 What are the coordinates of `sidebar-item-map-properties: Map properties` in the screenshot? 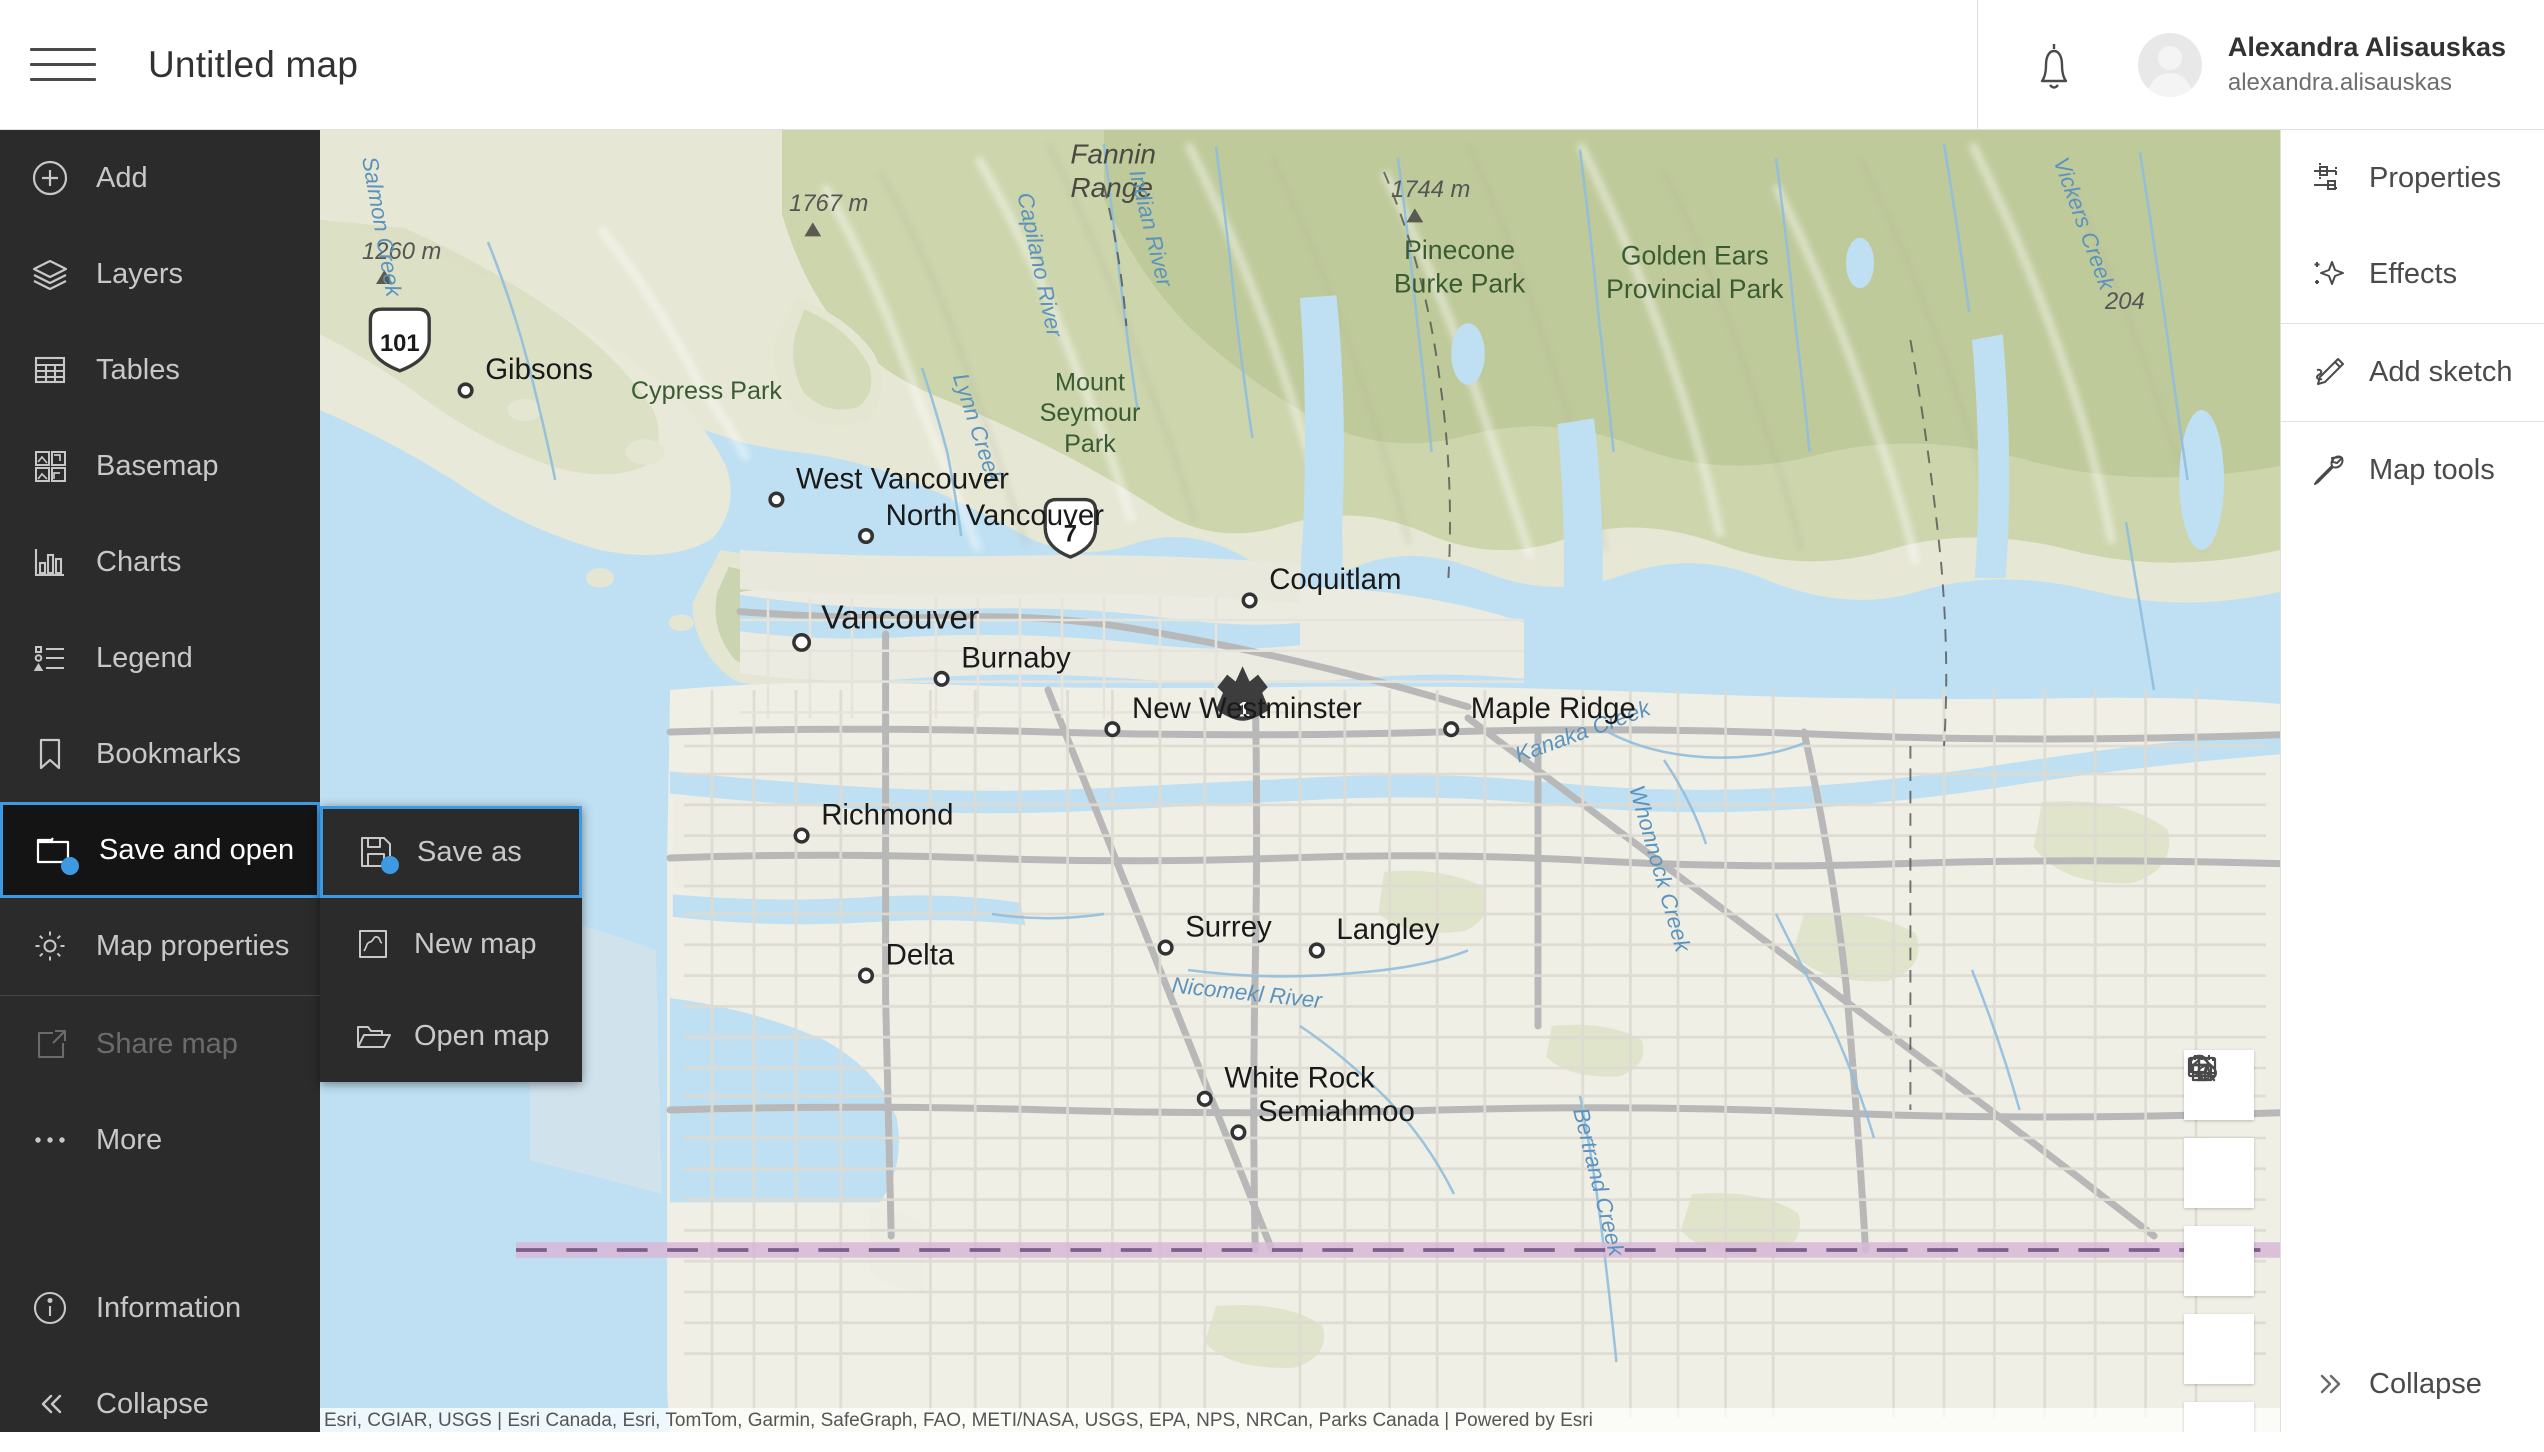 It's located at (160, 946).